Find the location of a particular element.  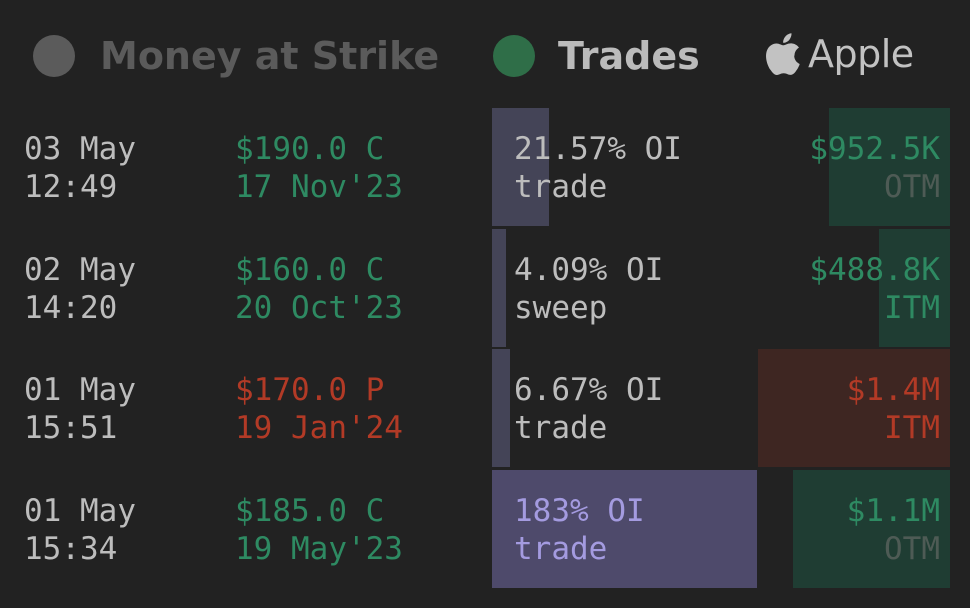

trade-datetime: 01 May 15:34 is located at coordinates (80, 530).